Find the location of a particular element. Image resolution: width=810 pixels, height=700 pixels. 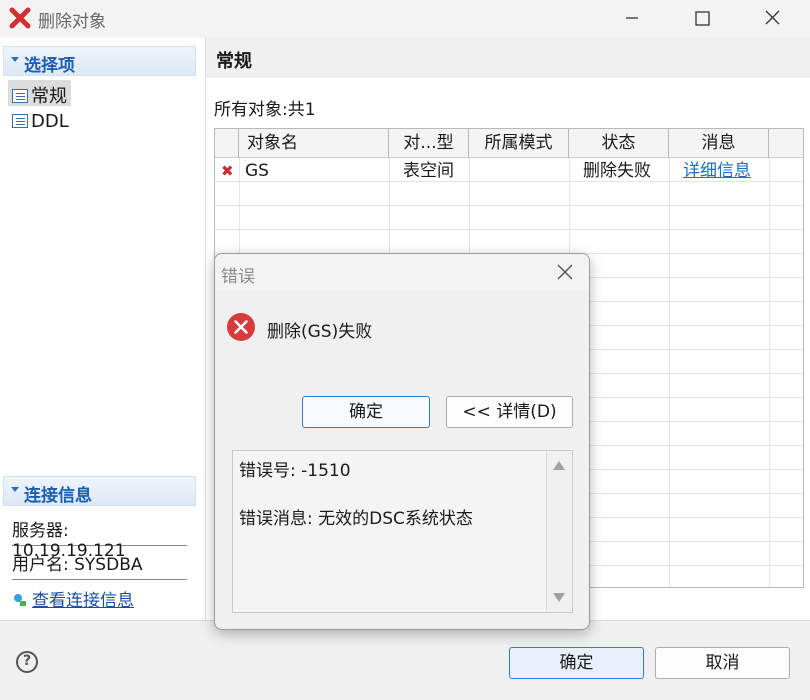

connection-plug-icon is located at coordinates (20, 600).